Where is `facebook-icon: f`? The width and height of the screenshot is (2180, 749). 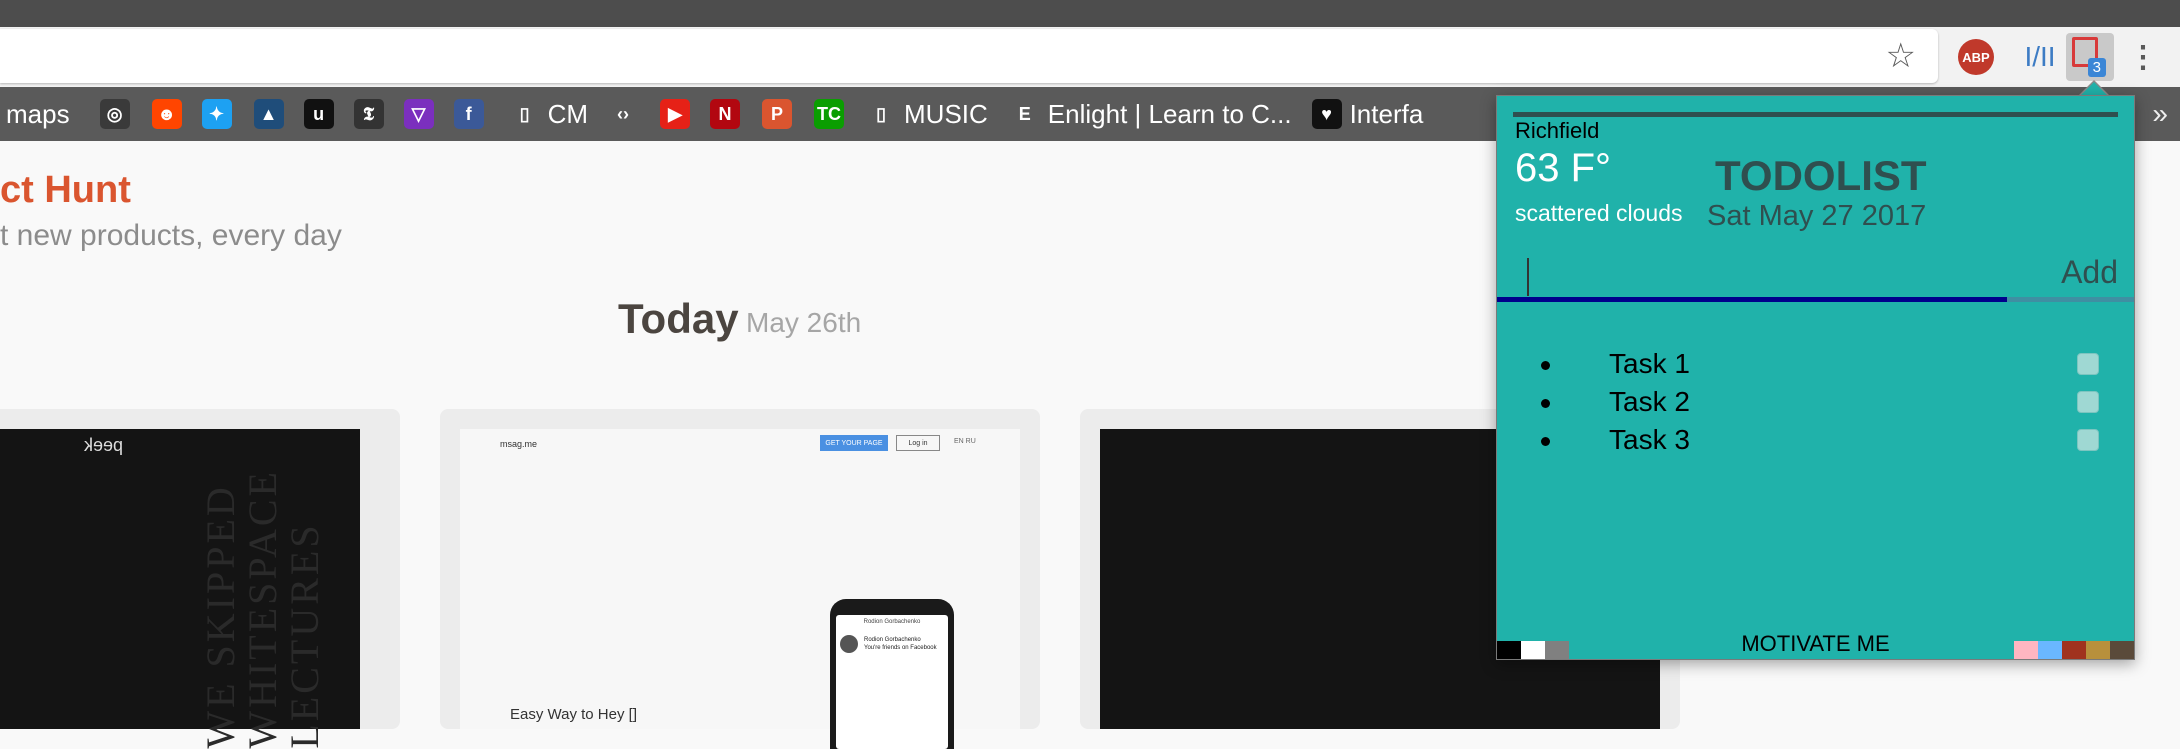
facebook-icon: f is located at coordinates (468, 114).